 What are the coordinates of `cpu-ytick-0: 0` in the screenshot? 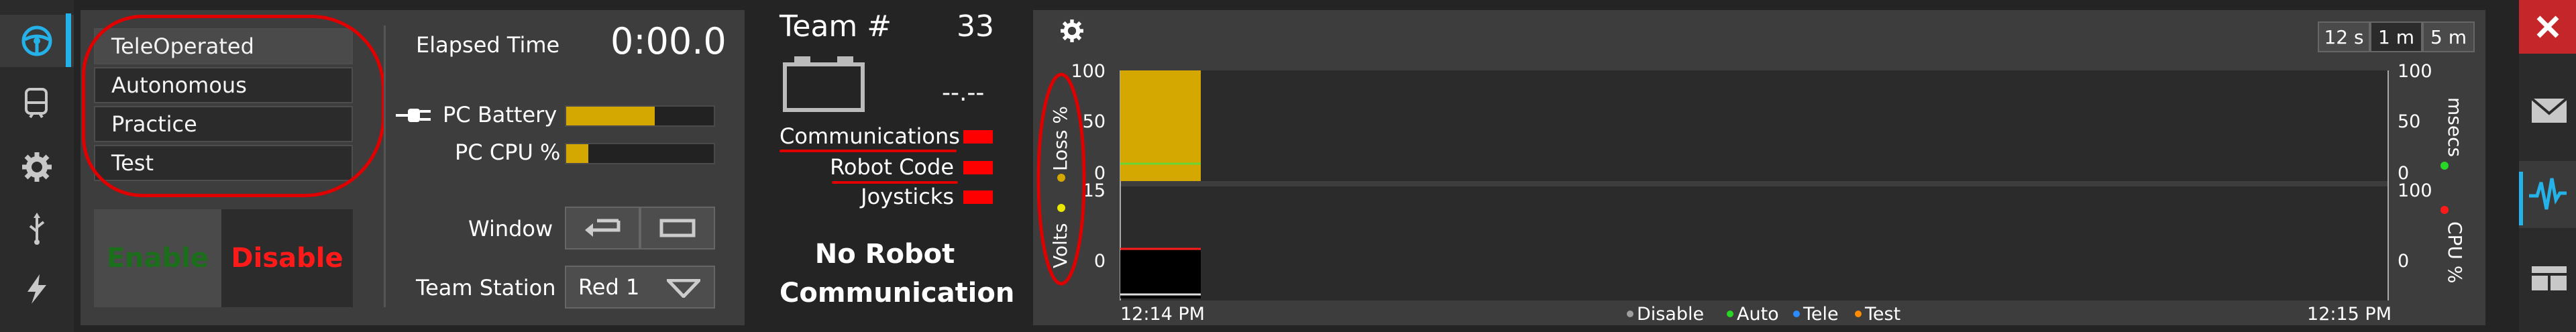 It's located at (2403, 261).